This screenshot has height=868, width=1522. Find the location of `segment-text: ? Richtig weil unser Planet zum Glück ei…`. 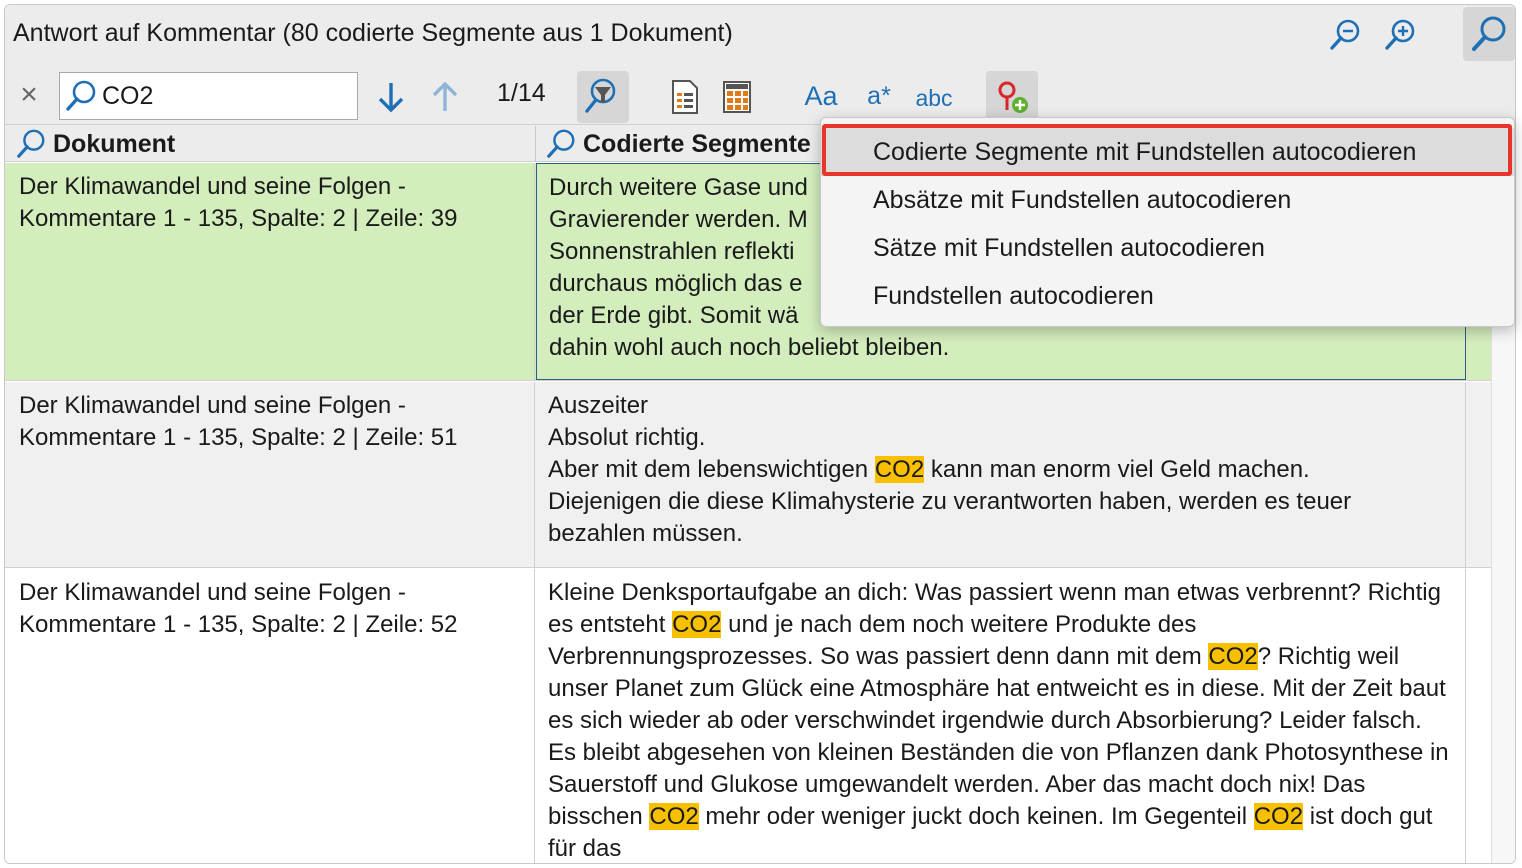

segment-text: ? Richtig weil unser Planet zum Glück ei… is located at coordinates (998, 736).